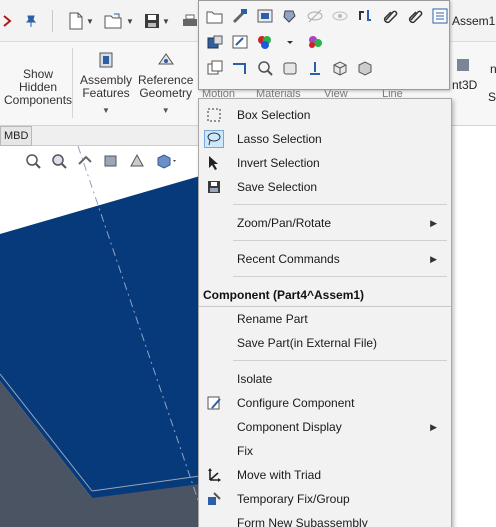 The height and width of the screenshot is (527, 496). What do you see at coordinates (325, 379) in the screenshot?
I see `menu-item-isolate: Isolate` at bounding box center [325, 379].